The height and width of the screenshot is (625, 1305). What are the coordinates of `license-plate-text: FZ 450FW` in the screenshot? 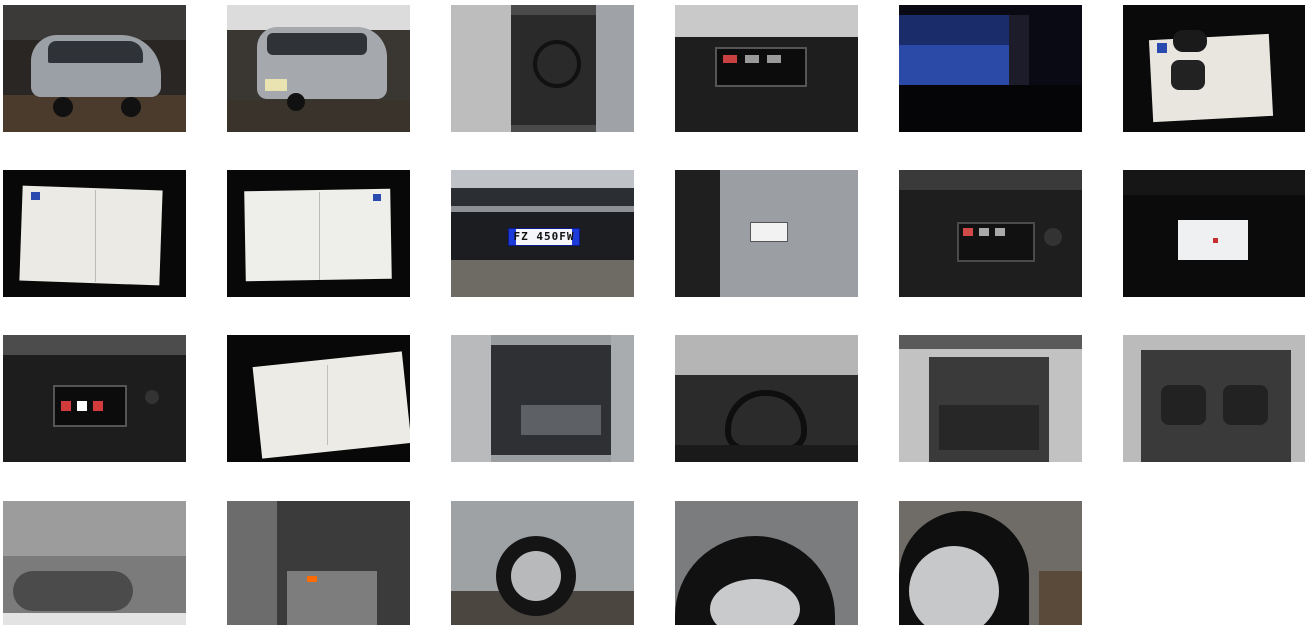 It's located at (544, 236).